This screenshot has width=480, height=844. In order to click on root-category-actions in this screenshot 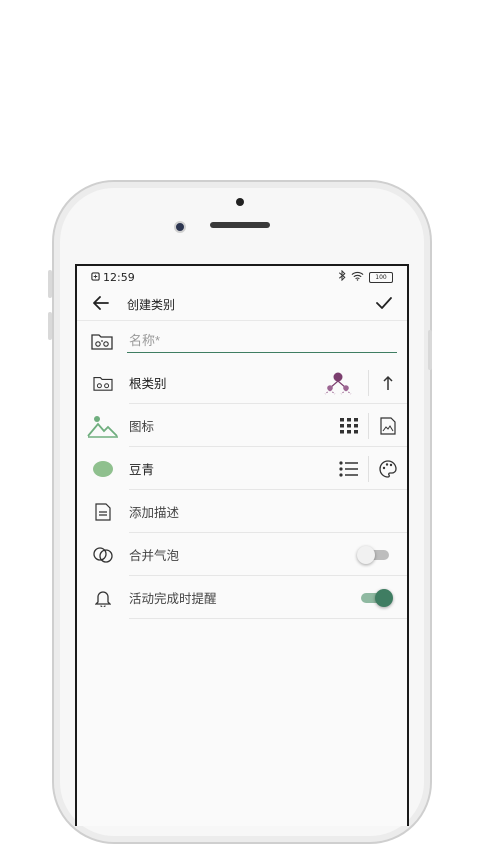, I will do `click(357, 382)`.